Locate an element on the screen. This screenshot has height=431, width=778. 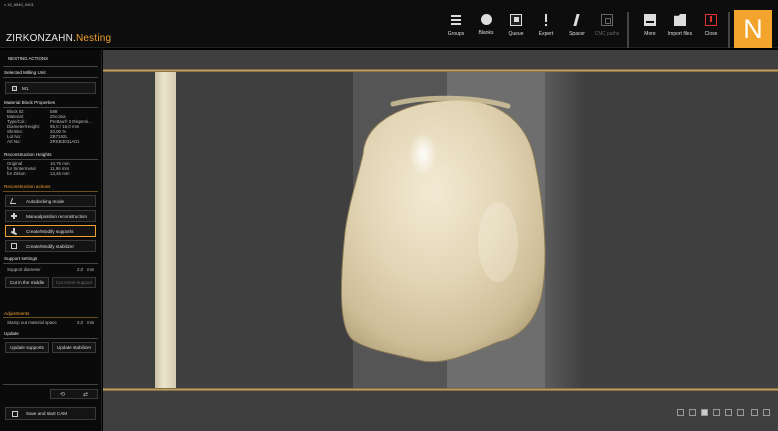
blank-disc-icon is located at coordinates (486, 19).